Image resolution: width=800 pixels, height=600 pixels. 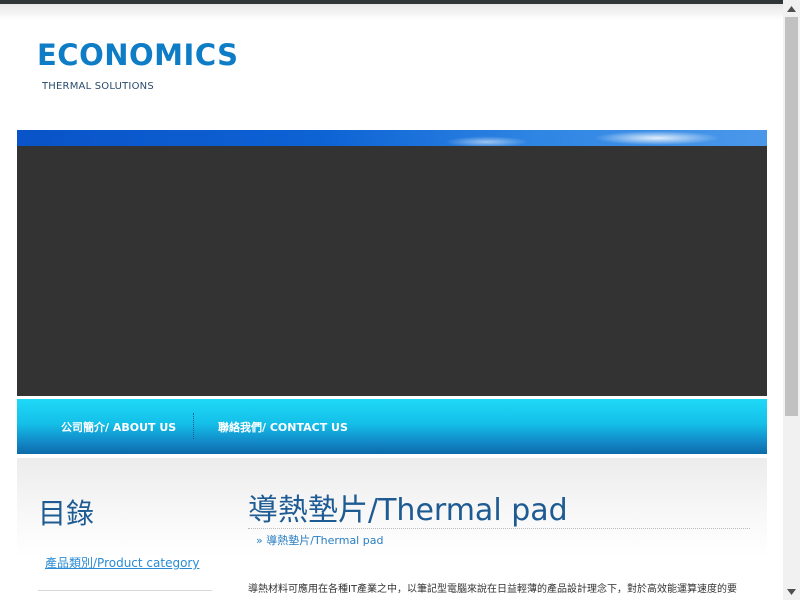 What do you see at coordinates (194, 426) in the screenshot?
I see `nav-divider` at bounding box center [194, 426].